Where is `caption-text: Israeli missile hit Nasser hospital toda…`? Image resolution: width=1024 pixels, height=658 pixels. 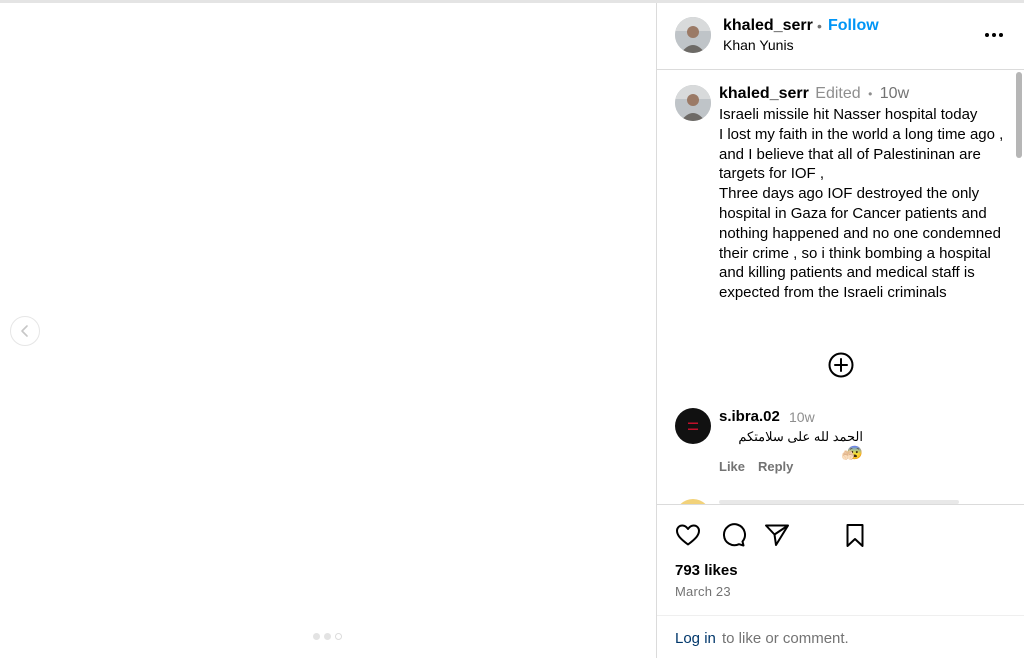
caption-text: Israeli missile hit Nasser hospital toda… is located at coordinates (861, 204).